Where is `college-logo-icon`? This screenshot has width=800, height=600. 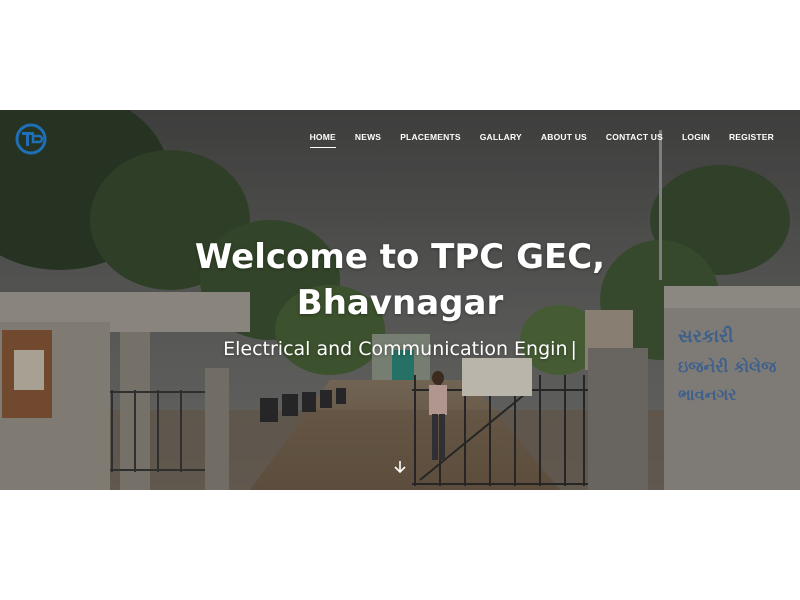 college-logo-icon is located at coordinates (31, 139).